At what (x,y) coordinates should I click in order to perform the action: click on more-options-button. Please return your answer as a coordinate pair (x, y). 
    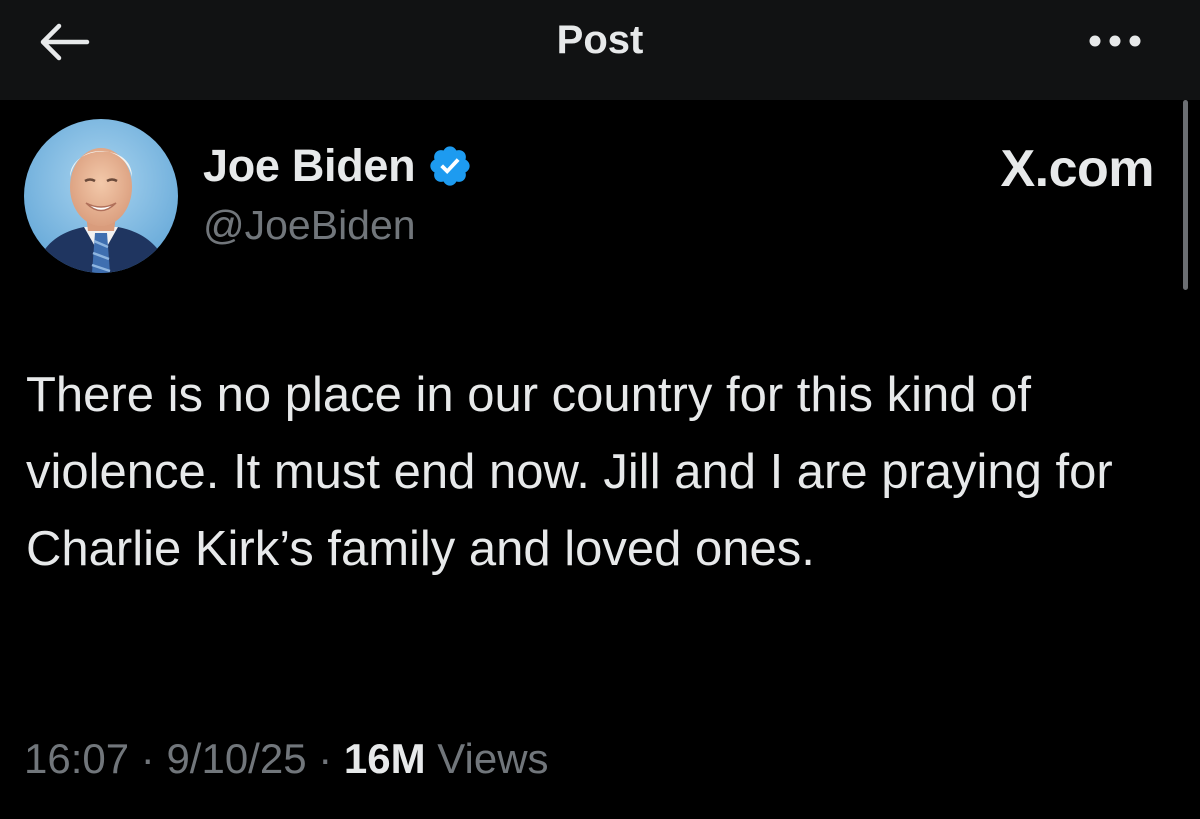
    Looking at the image, I should click on (1115, 41).